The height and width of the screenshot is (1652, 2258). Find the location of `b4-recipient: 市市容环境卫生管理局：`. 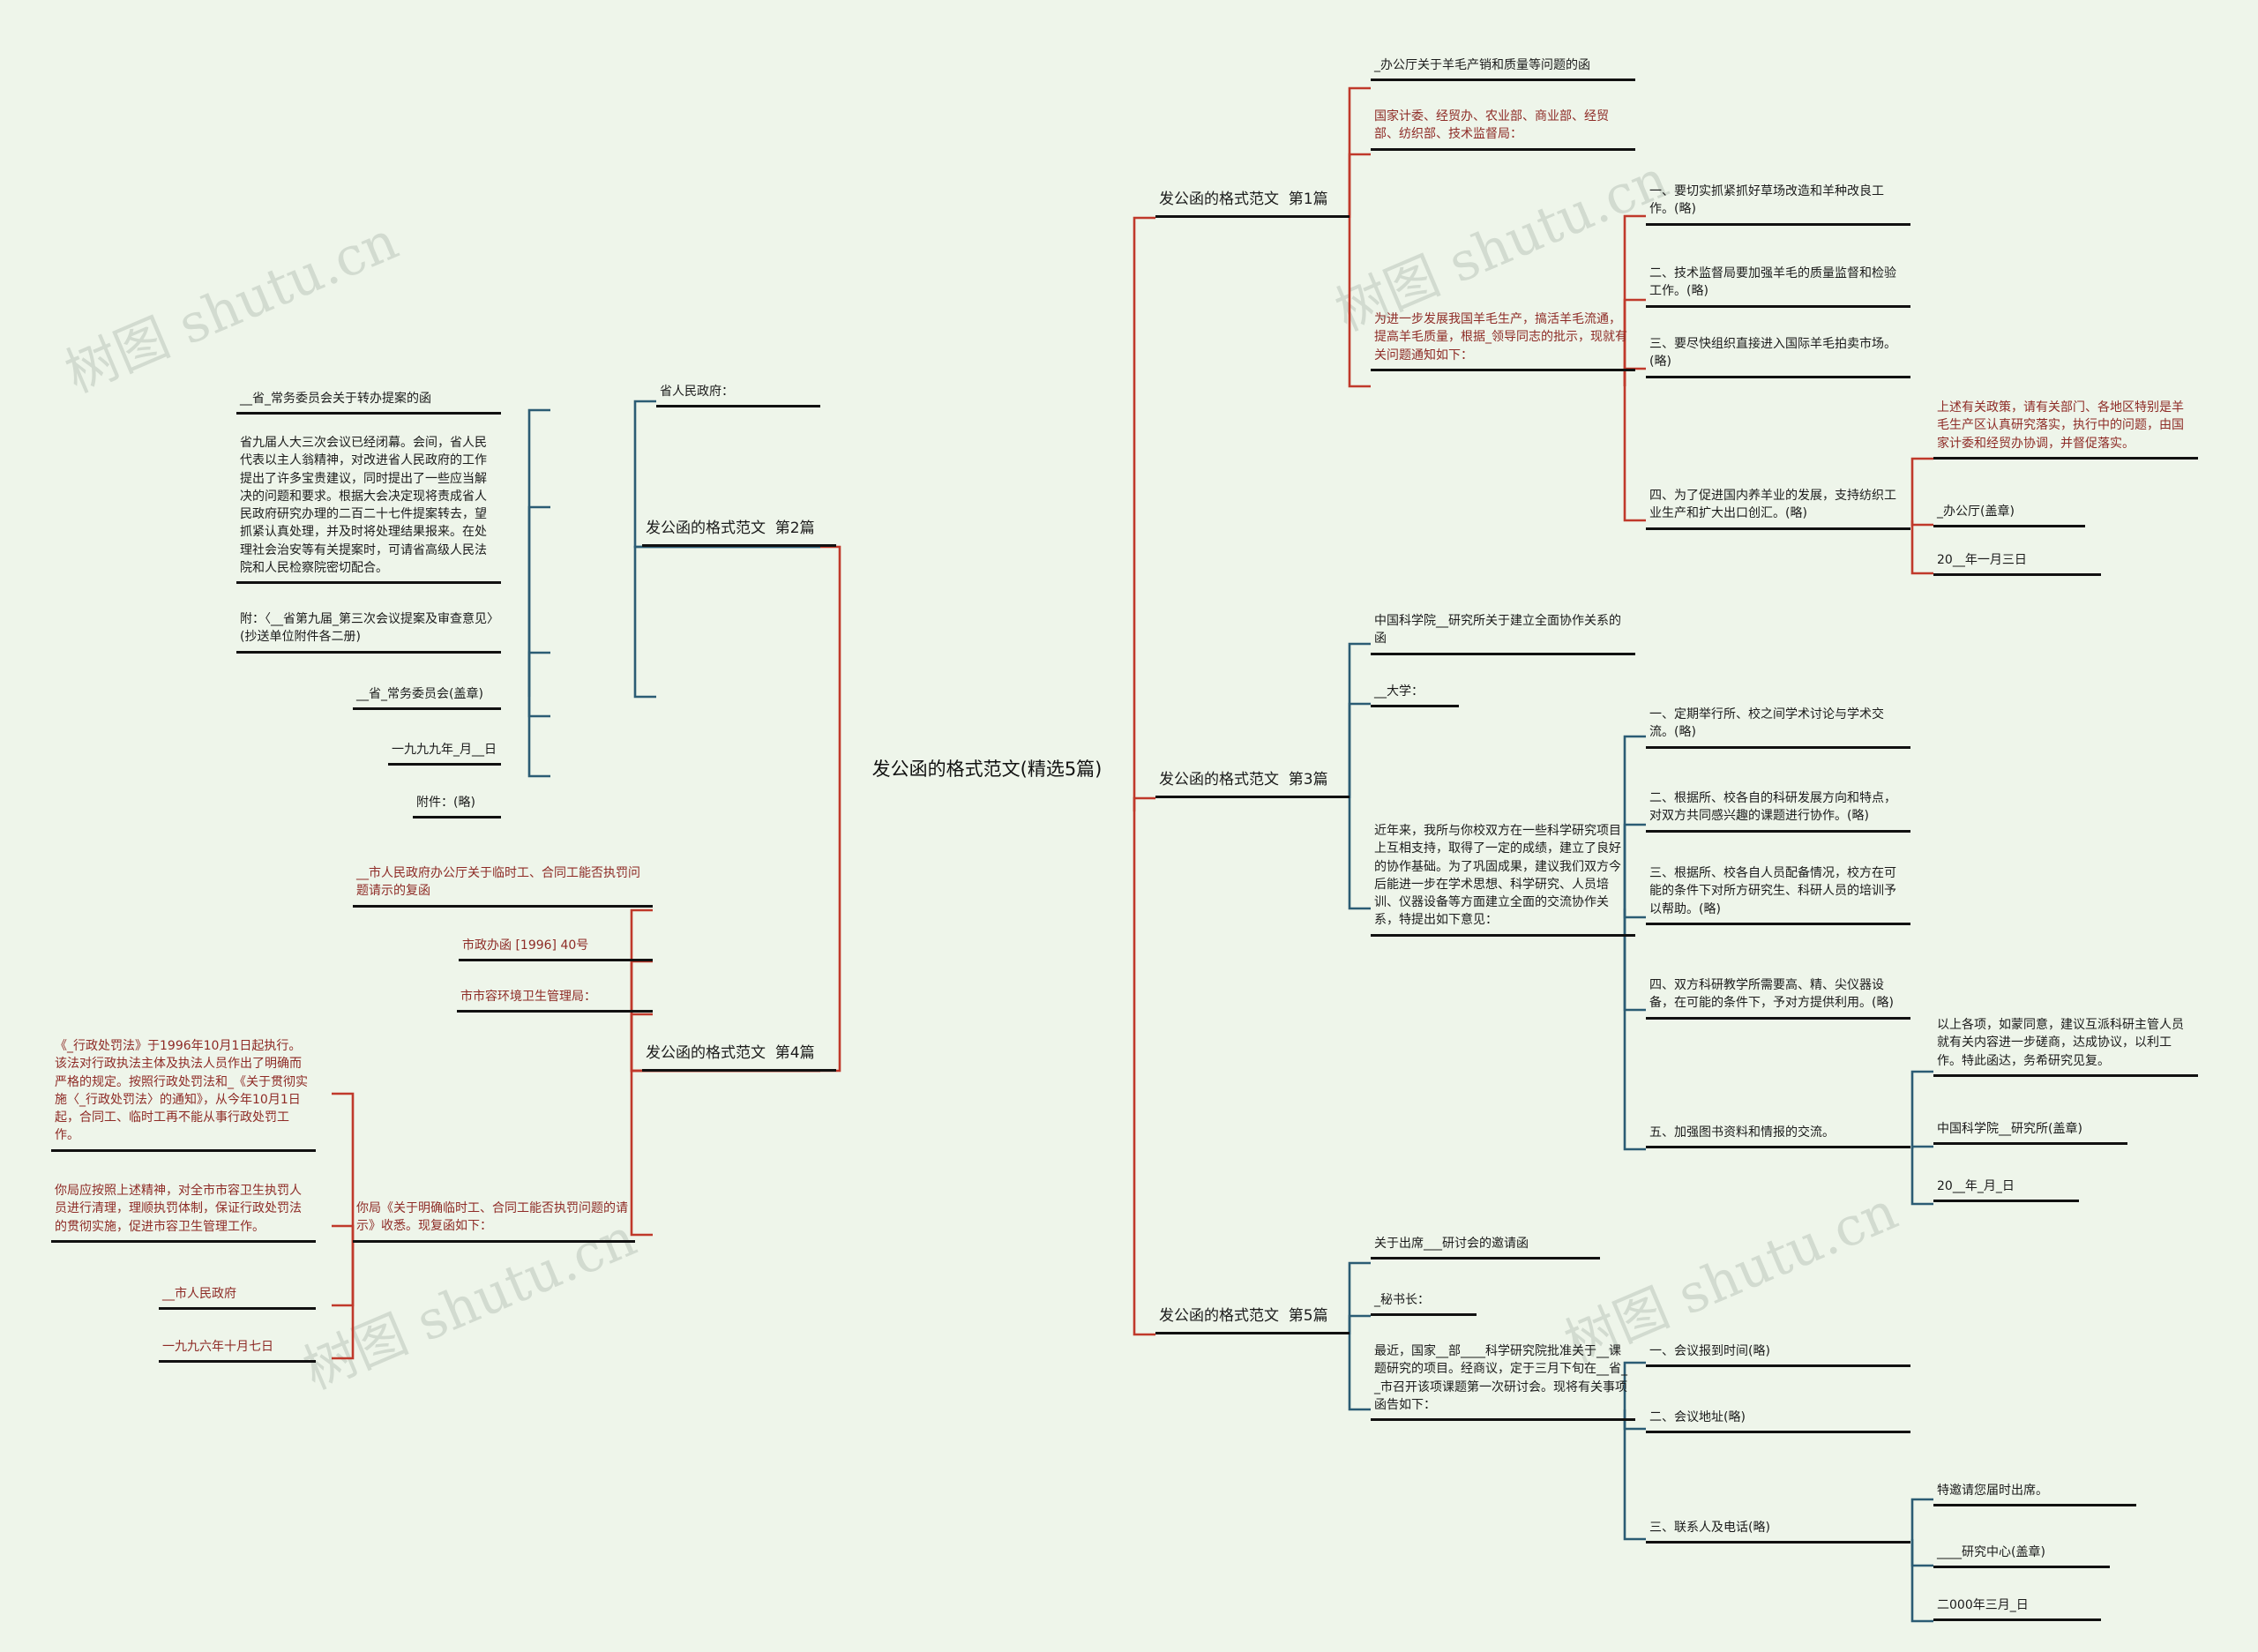

b4-recipient: 市市容环境卫生管理局： is located at coordinates (555, 999).